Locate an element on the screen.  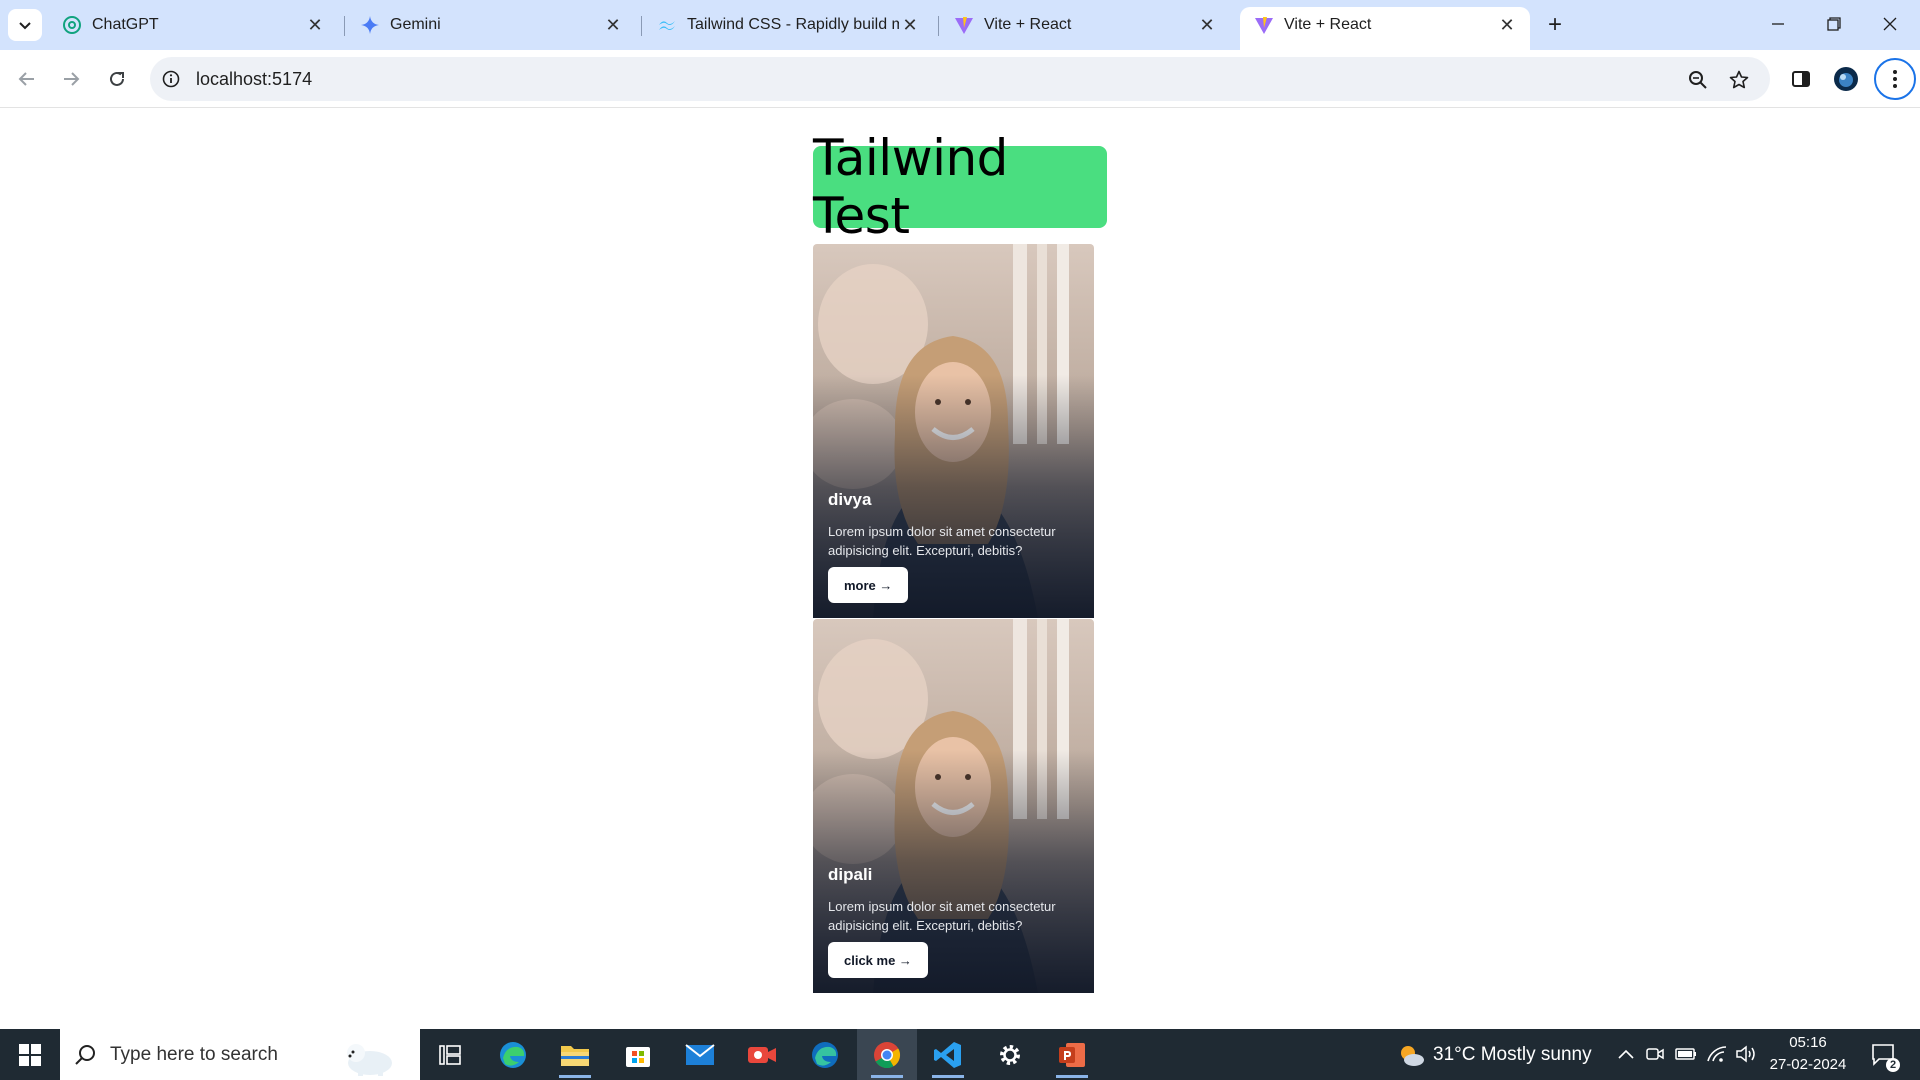
clock-date: 27-02-2024 is located at coordinates (1808, 1064).